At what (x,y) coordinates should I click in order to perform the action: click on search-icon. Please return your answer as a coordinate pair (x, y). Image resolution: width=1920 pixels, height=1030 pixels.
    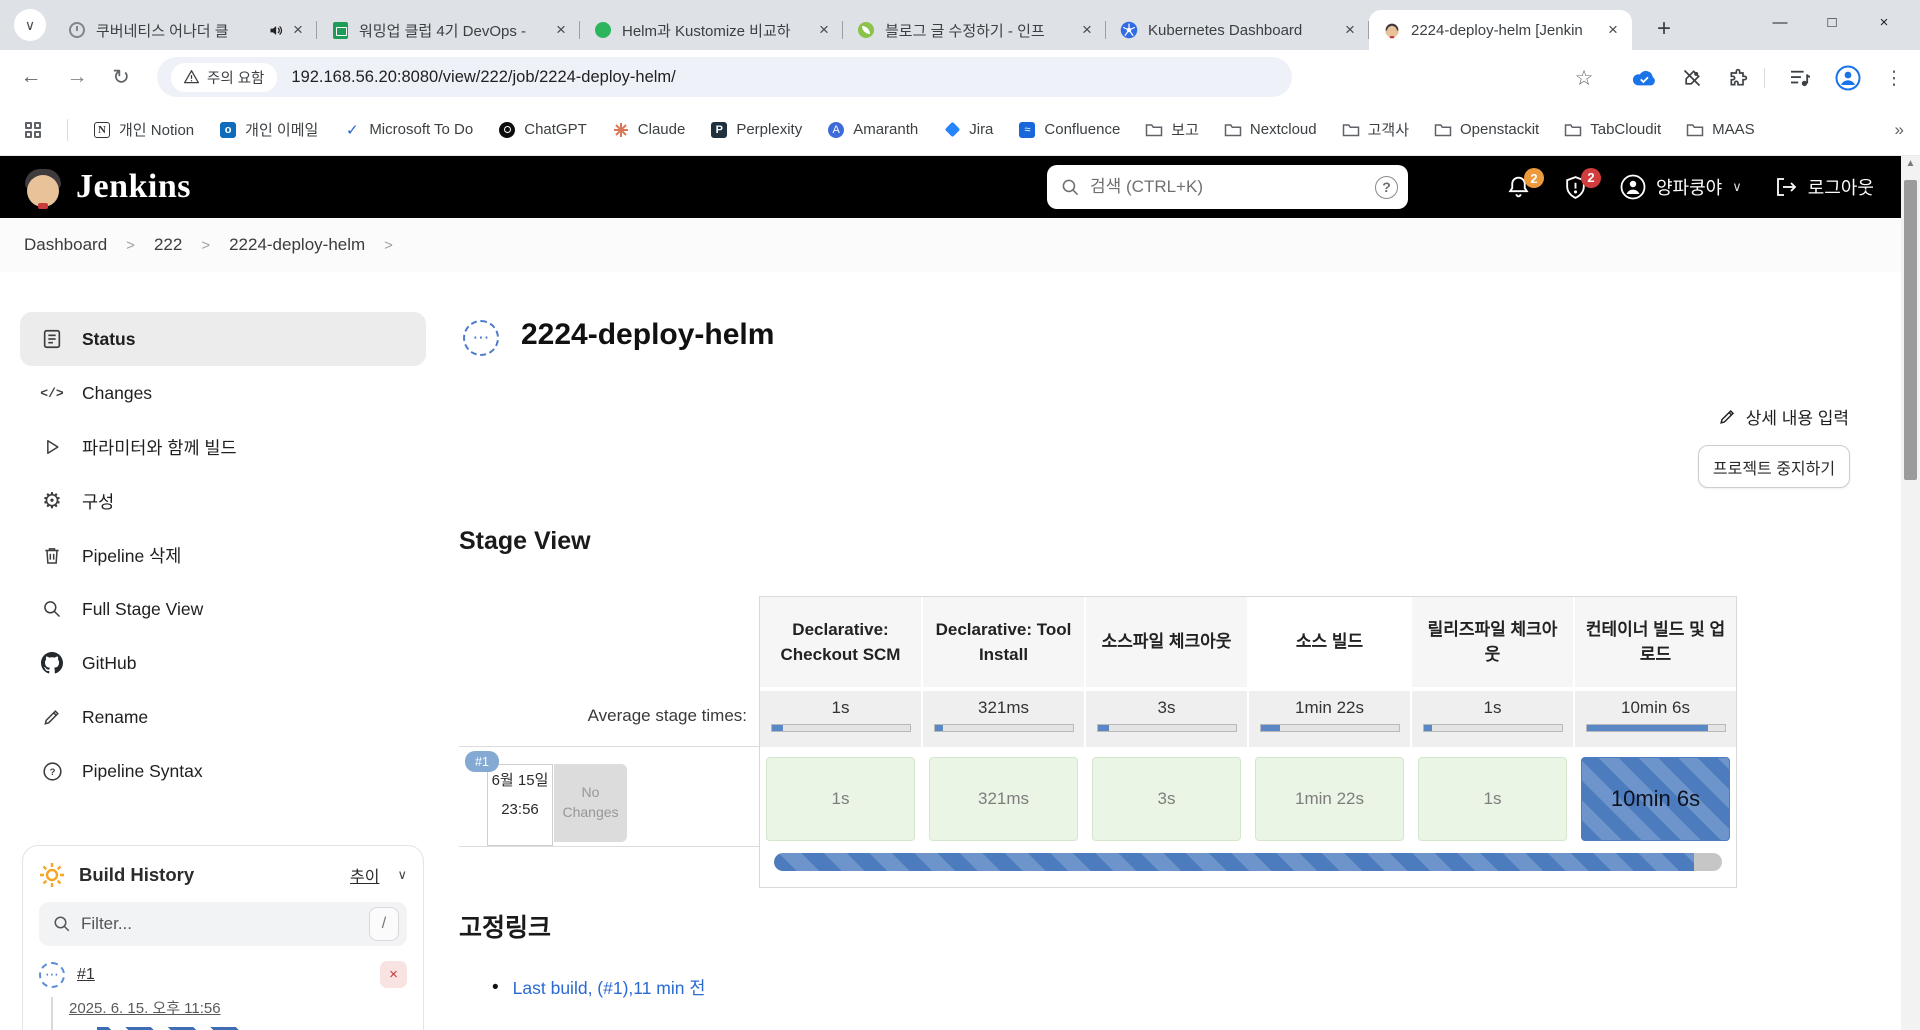
    Looking at the image, I should click on (1070, 187).